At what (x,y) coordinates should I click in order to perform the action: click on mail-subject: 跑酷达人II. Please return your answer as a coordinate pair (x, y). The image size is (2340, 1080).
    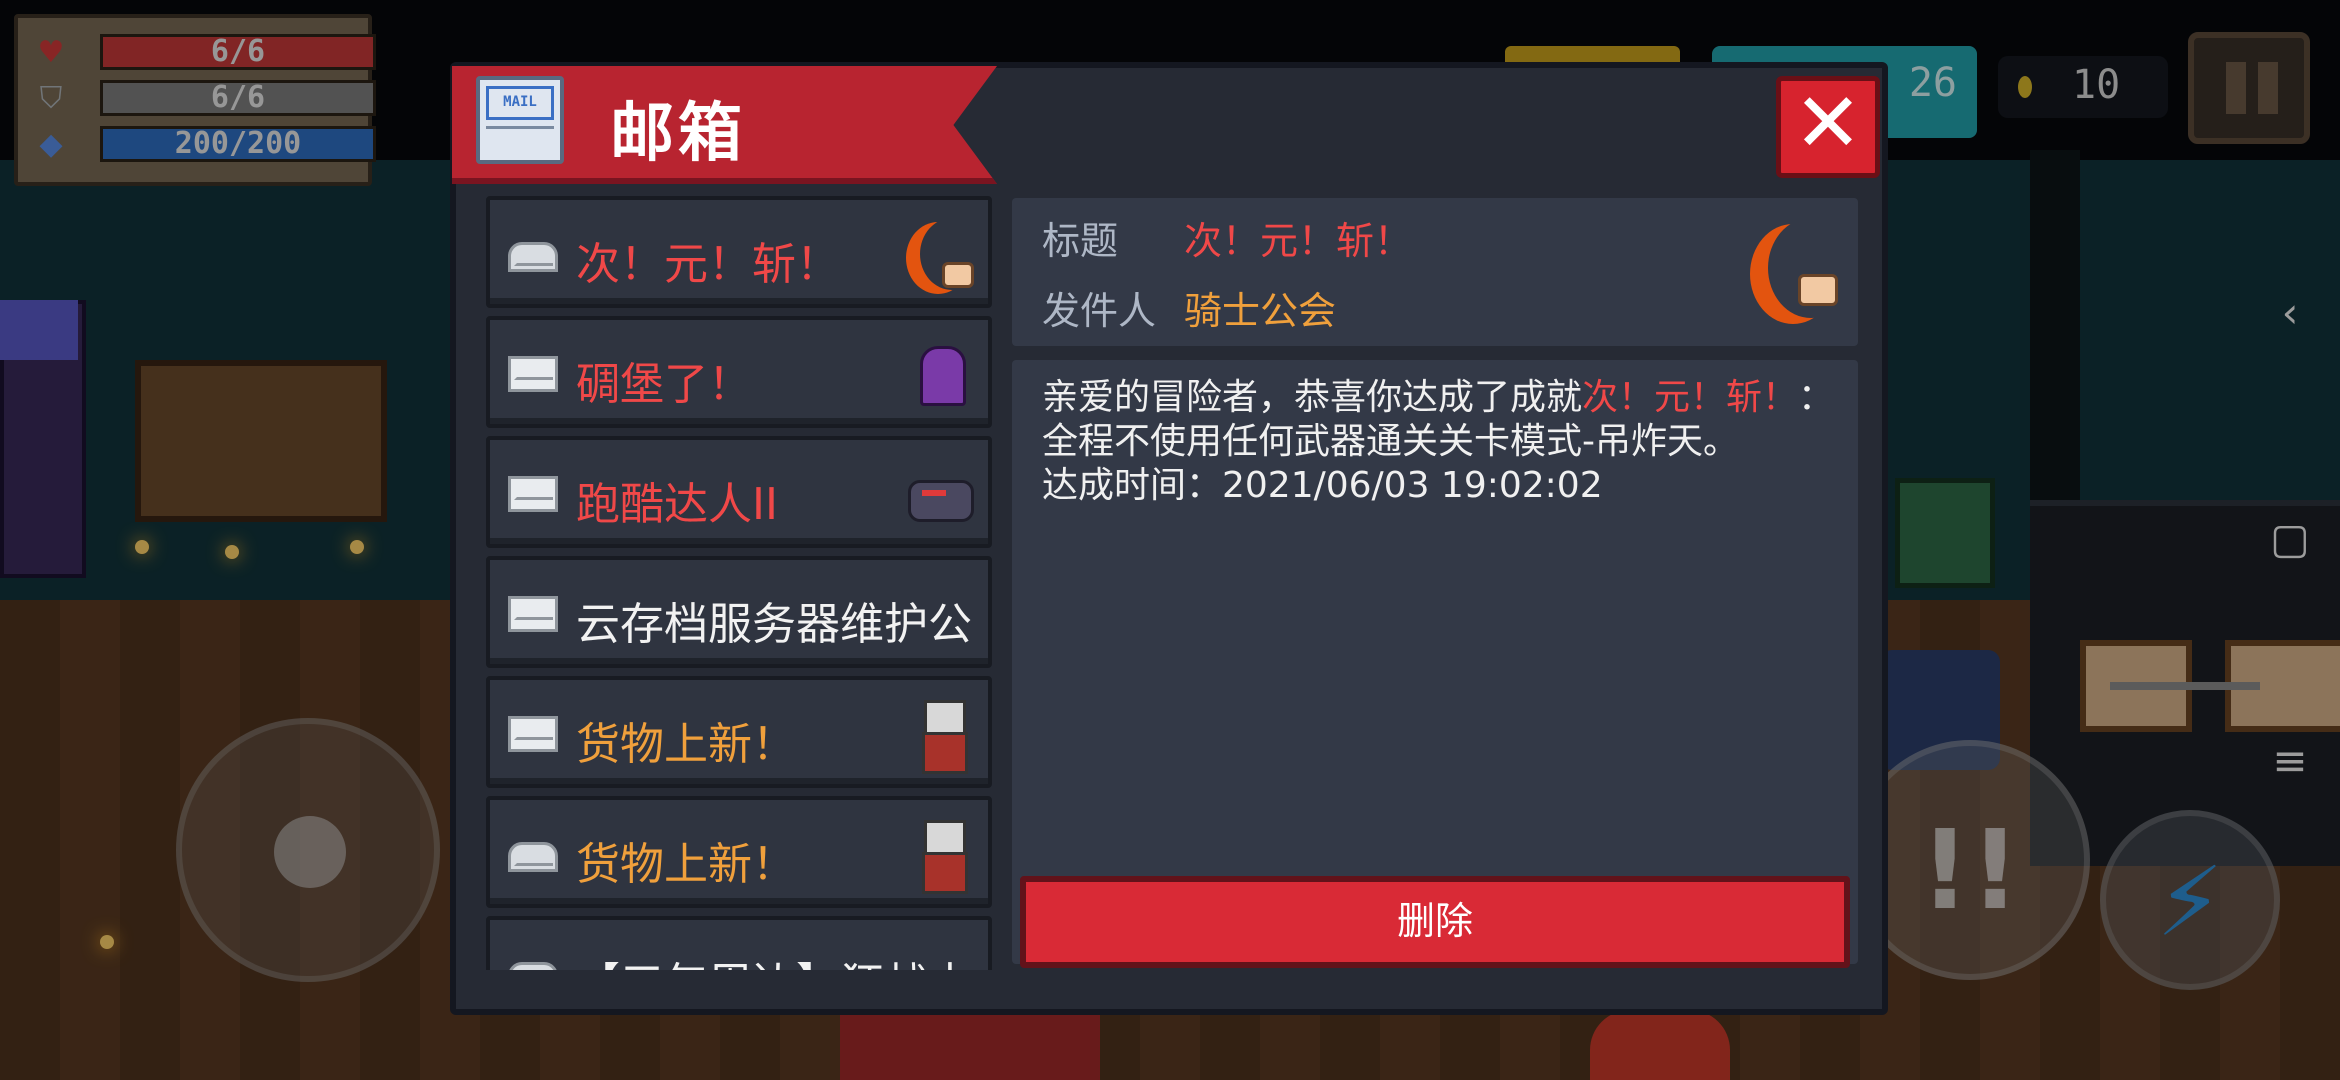
    Looking at the image, I should click on (677, 504).